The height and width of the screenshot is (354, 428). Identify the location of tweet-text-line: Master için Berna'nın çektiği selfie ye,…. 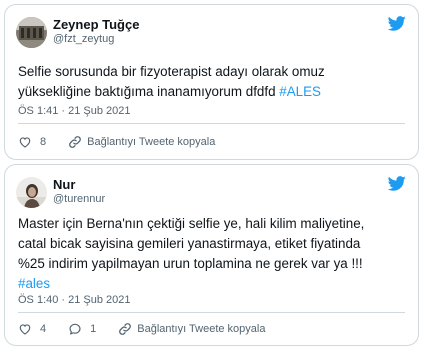
(191, 223).